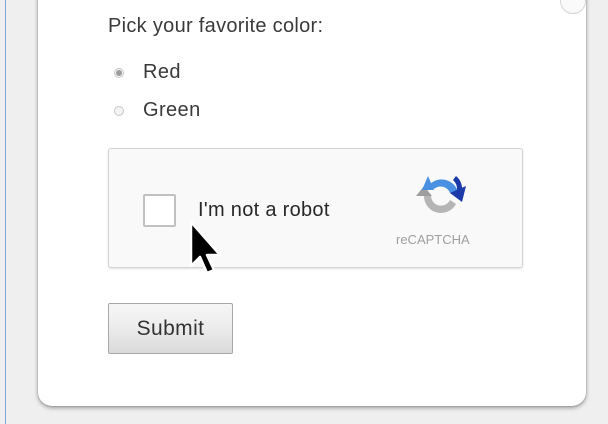 The width and height of the screenshot is (608, 424). What do you see at coordinates (162, 72) in the screenshot?
I see `radio-label-red: Red` at bounding box center [162, 72].